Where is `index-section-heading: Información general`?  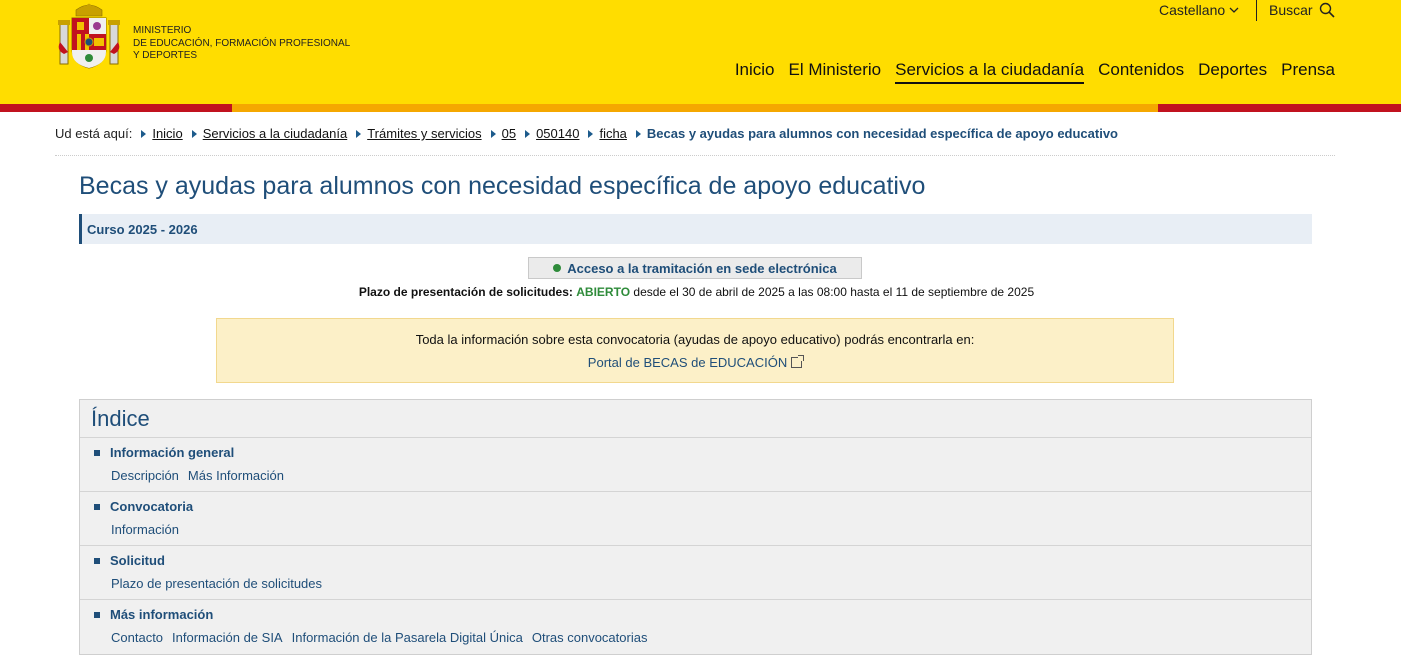
index-section-heading: Información general is located at coordinates (164, 452).